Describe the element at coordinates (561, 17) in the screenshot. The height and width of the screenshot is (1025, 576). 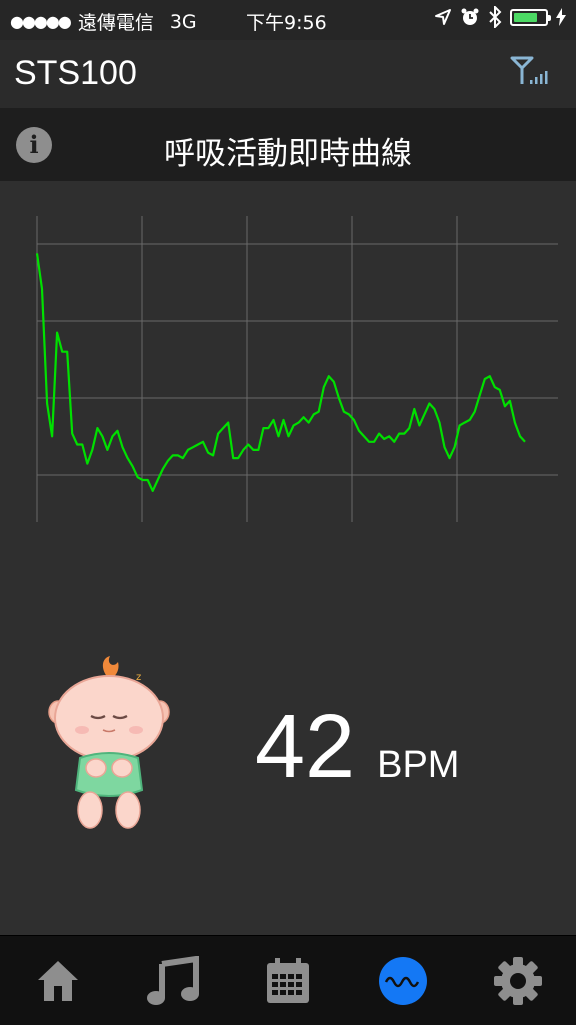
I see `charging-bolt-icon` at that location.